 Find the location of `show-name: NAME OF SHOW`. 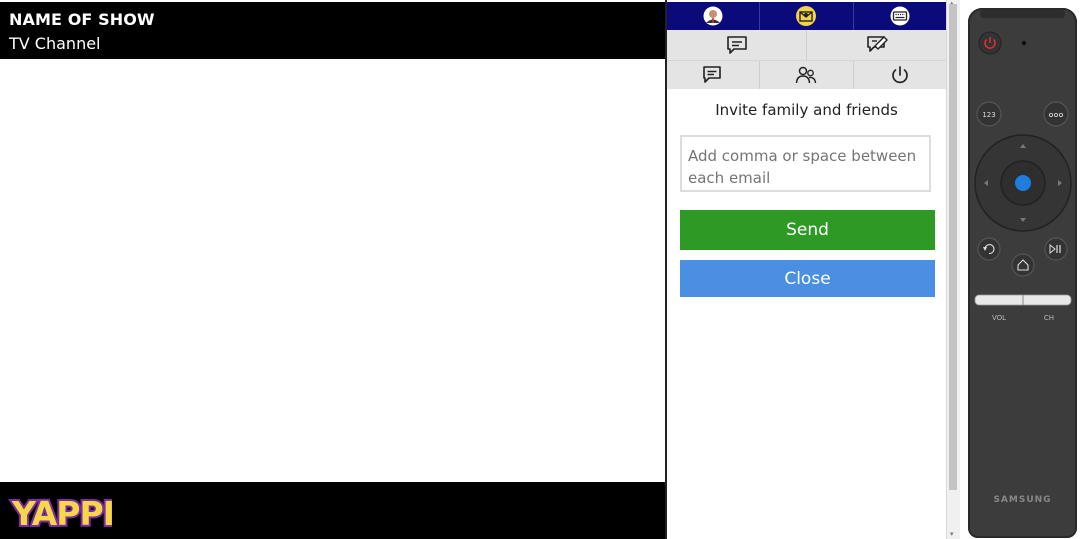

show-name: NAME OF SHOW is located at coordinates (82, 19).